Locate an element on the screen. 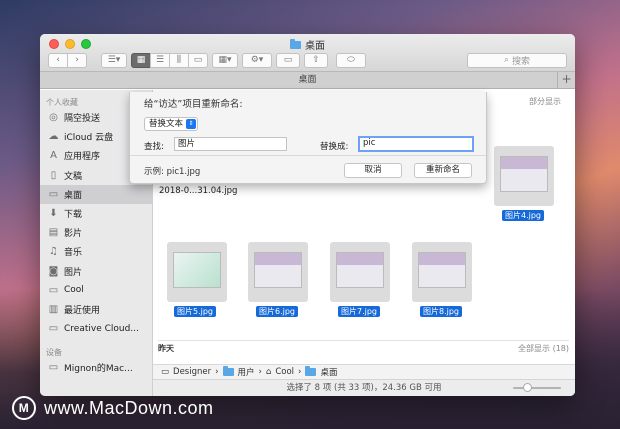 The width and height of the screenshot is (620, 429). airdrop-icon: ◎ is located at coordinates (53, 118).